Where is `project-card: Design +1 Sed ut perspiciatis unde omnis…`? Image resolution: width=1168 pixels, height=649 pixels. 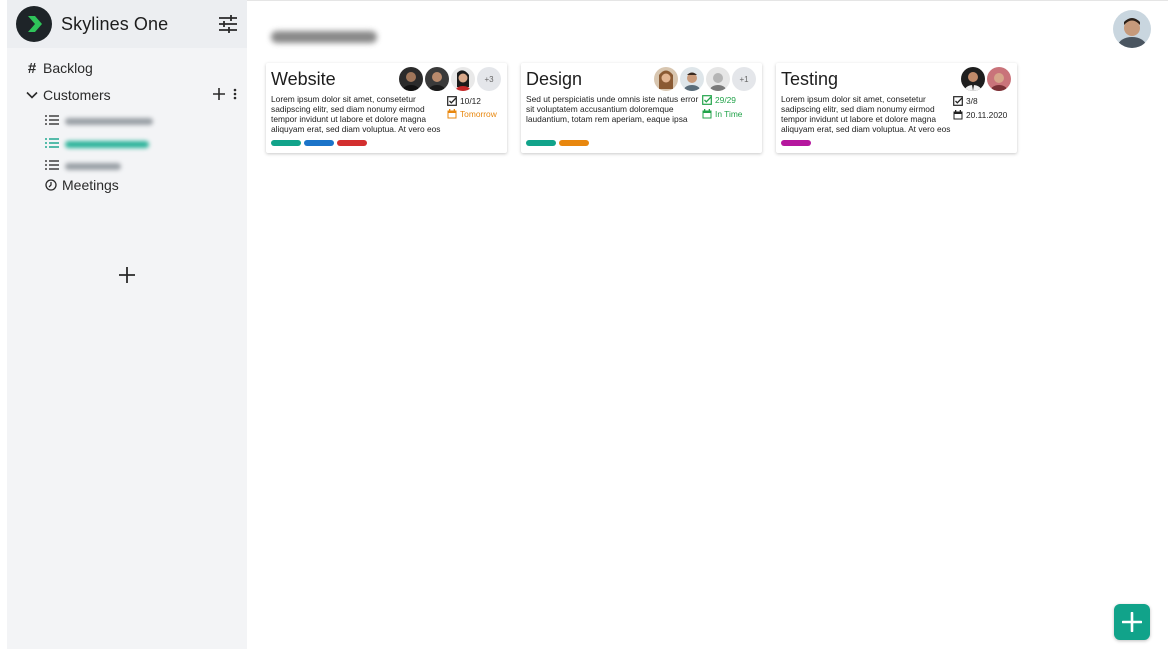 project-card: Design +1 Sed ut perspiciatis unde omnis… is located at coordinates (641, 108).